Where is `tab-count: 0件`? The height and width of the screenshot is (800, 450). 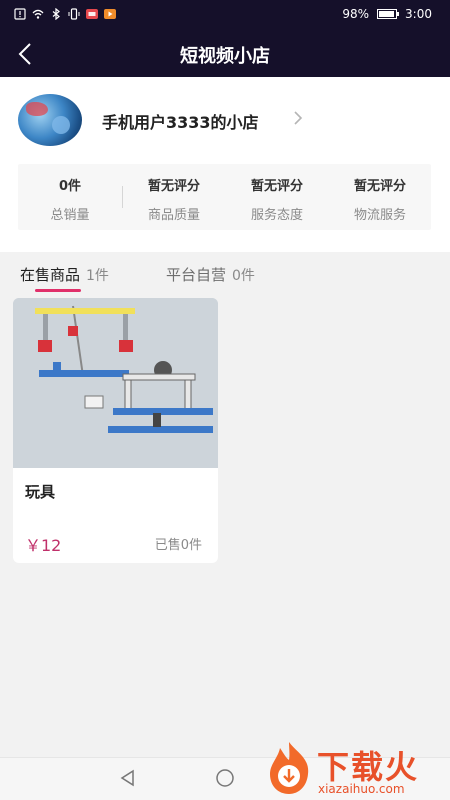 tab-count: 0件 is located at coordinates (243, 276).